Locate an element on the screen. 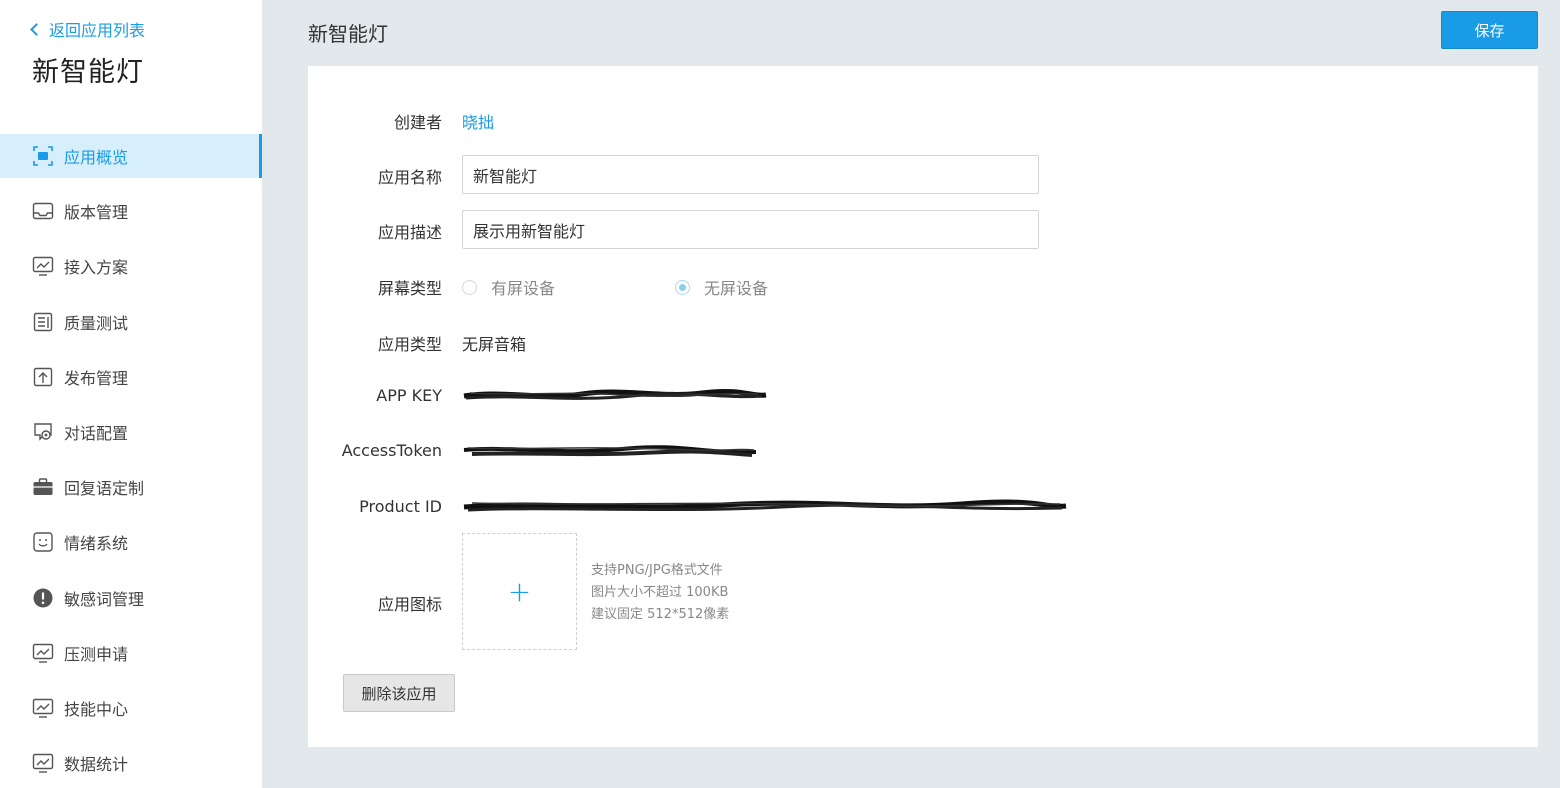 The image size is (1560, 788). sidebar-item-label: 应用概览 is located at coordinates (96, 157).